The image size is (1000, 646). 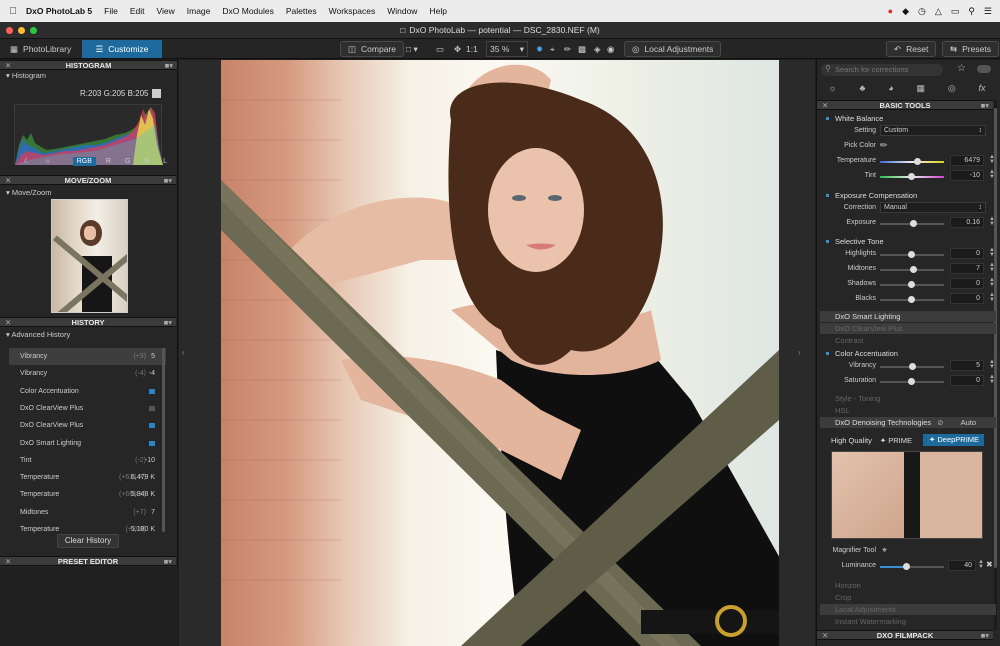 I want to click on collapse-left-icon: ‹, so click(x=183, y=352).